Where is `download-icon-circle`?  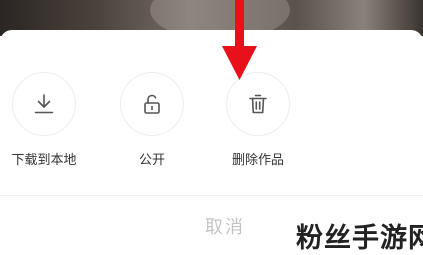 download-icon-circle is located at coordinates (44, 104).